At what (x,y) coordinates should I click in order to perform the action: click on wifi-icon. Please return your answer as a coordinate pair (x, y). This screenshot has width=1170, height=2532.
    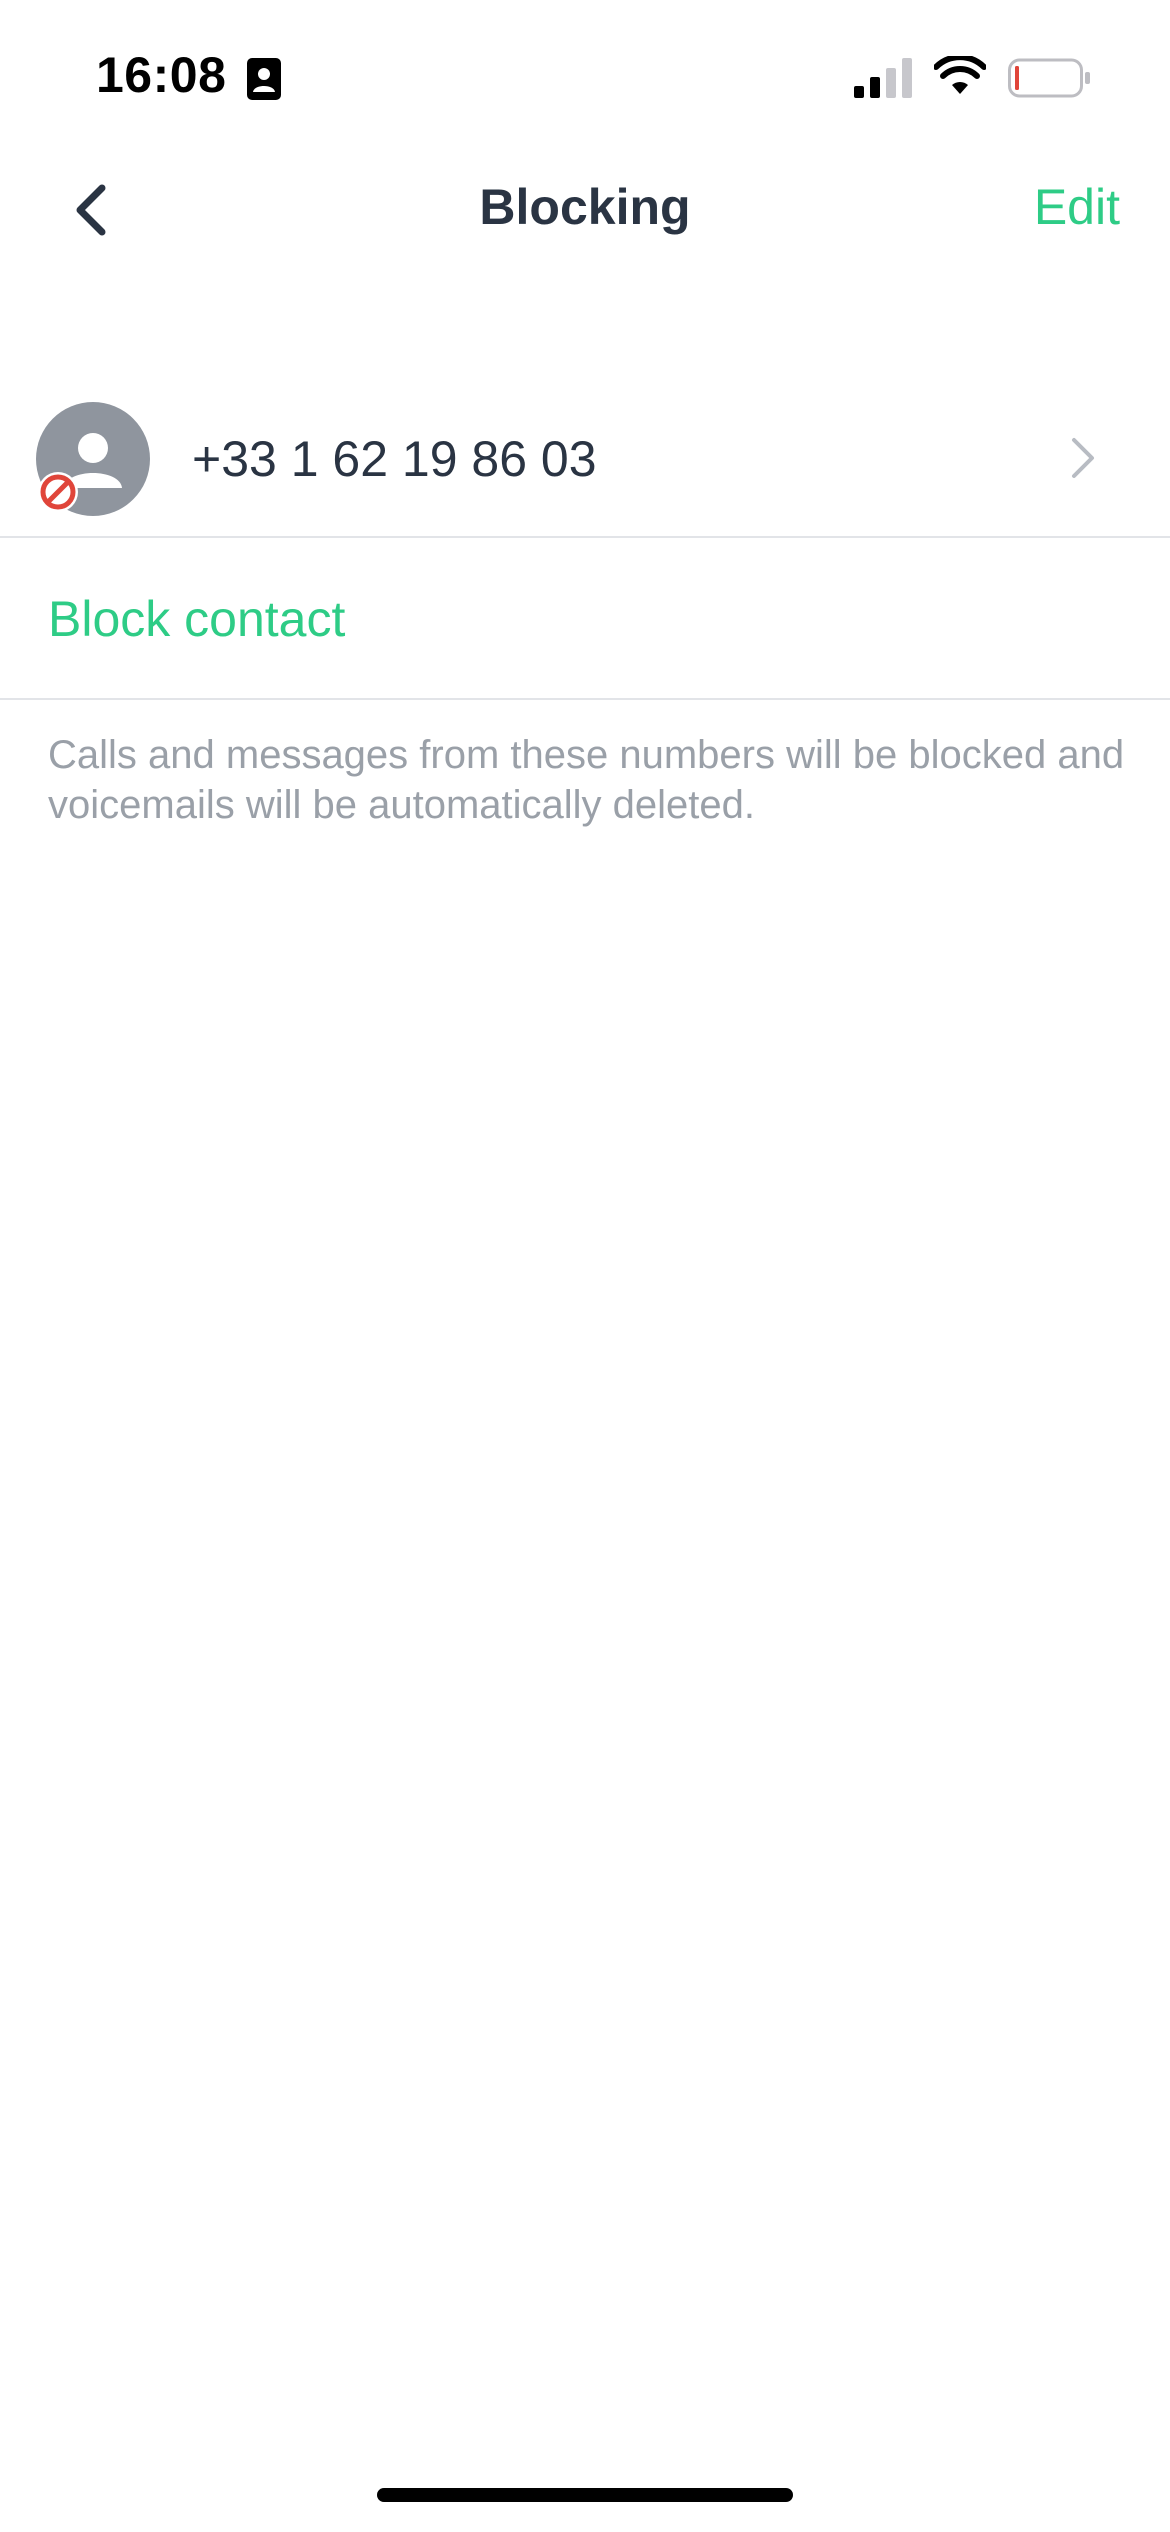
    Looking at the image, I should click on (960, 75).